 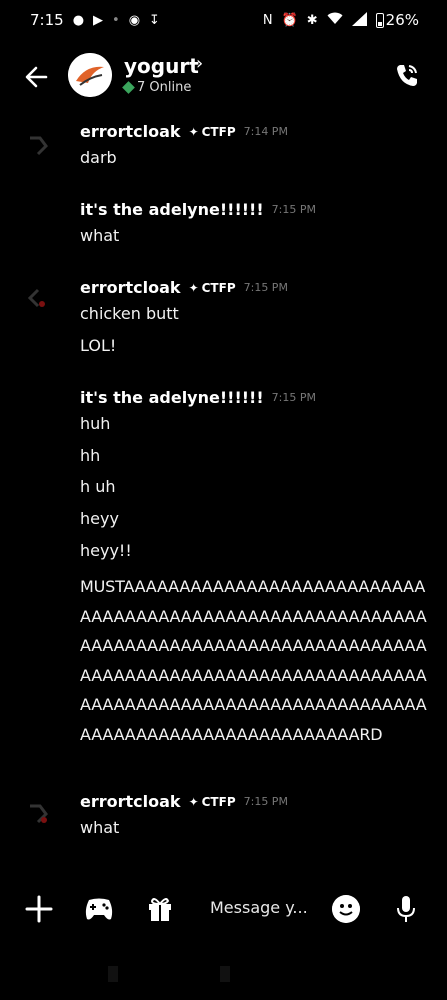 What do you see at coordinates (379, 20) in the screenshot?
I see `battery-icon` at bounding box center [379, 20].